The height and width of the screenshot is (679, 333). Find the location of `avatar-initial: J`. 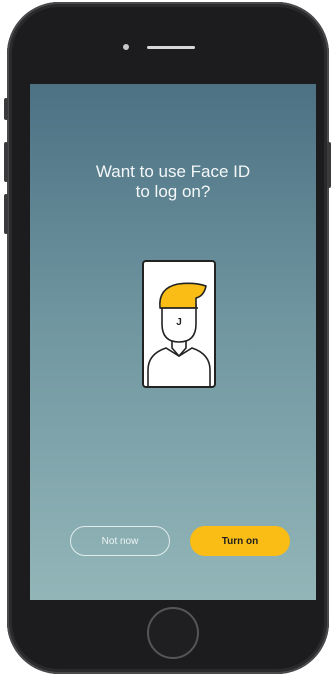

avatar-initial: J is located at coordinates (179, 322).